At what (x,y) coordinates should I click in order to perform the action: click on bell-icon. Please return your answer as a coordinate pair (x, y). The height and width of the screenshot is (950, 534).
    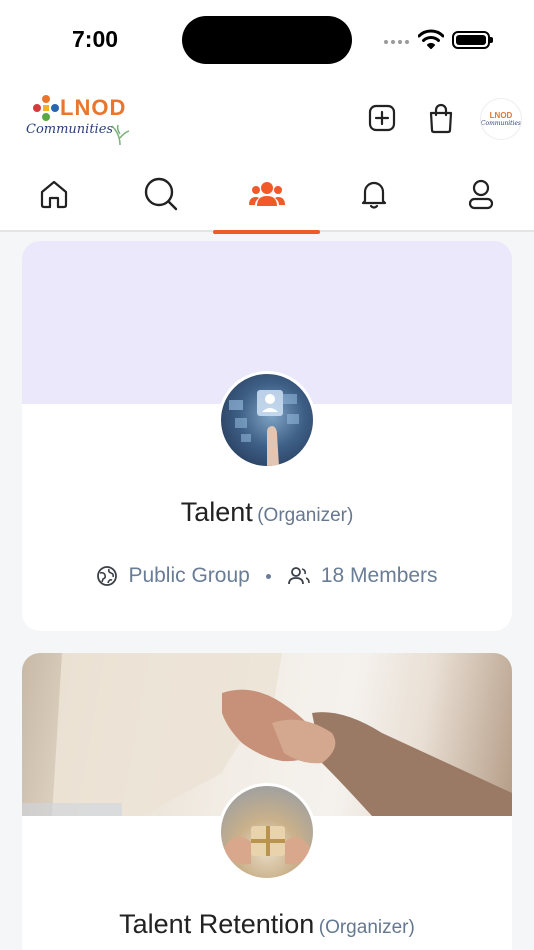
    Looking at the image, I should click on (373, 195).